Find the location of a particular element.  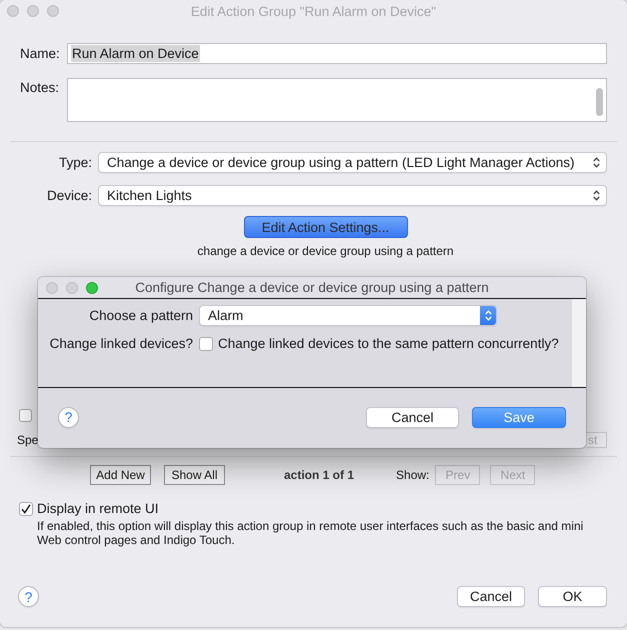

show-label: Show: is located at coordinates (413, 475).